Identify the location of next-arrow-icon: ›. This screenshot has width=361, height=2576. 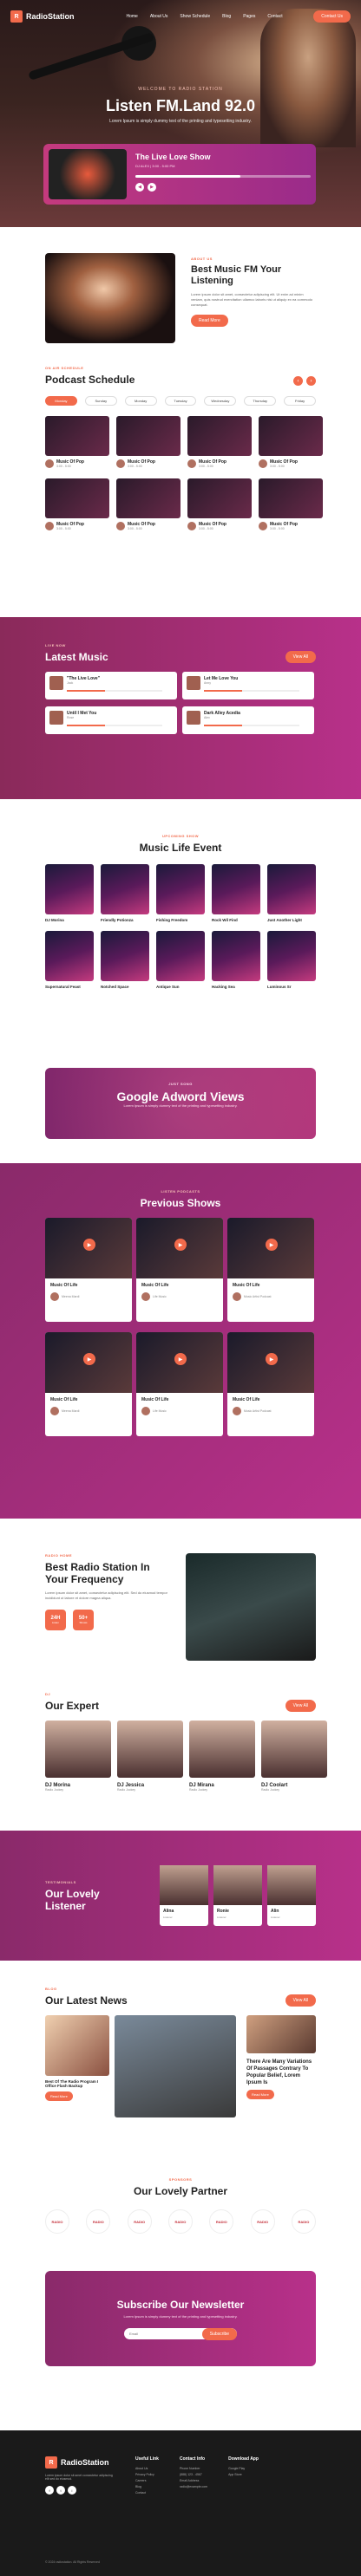
(311, 381).